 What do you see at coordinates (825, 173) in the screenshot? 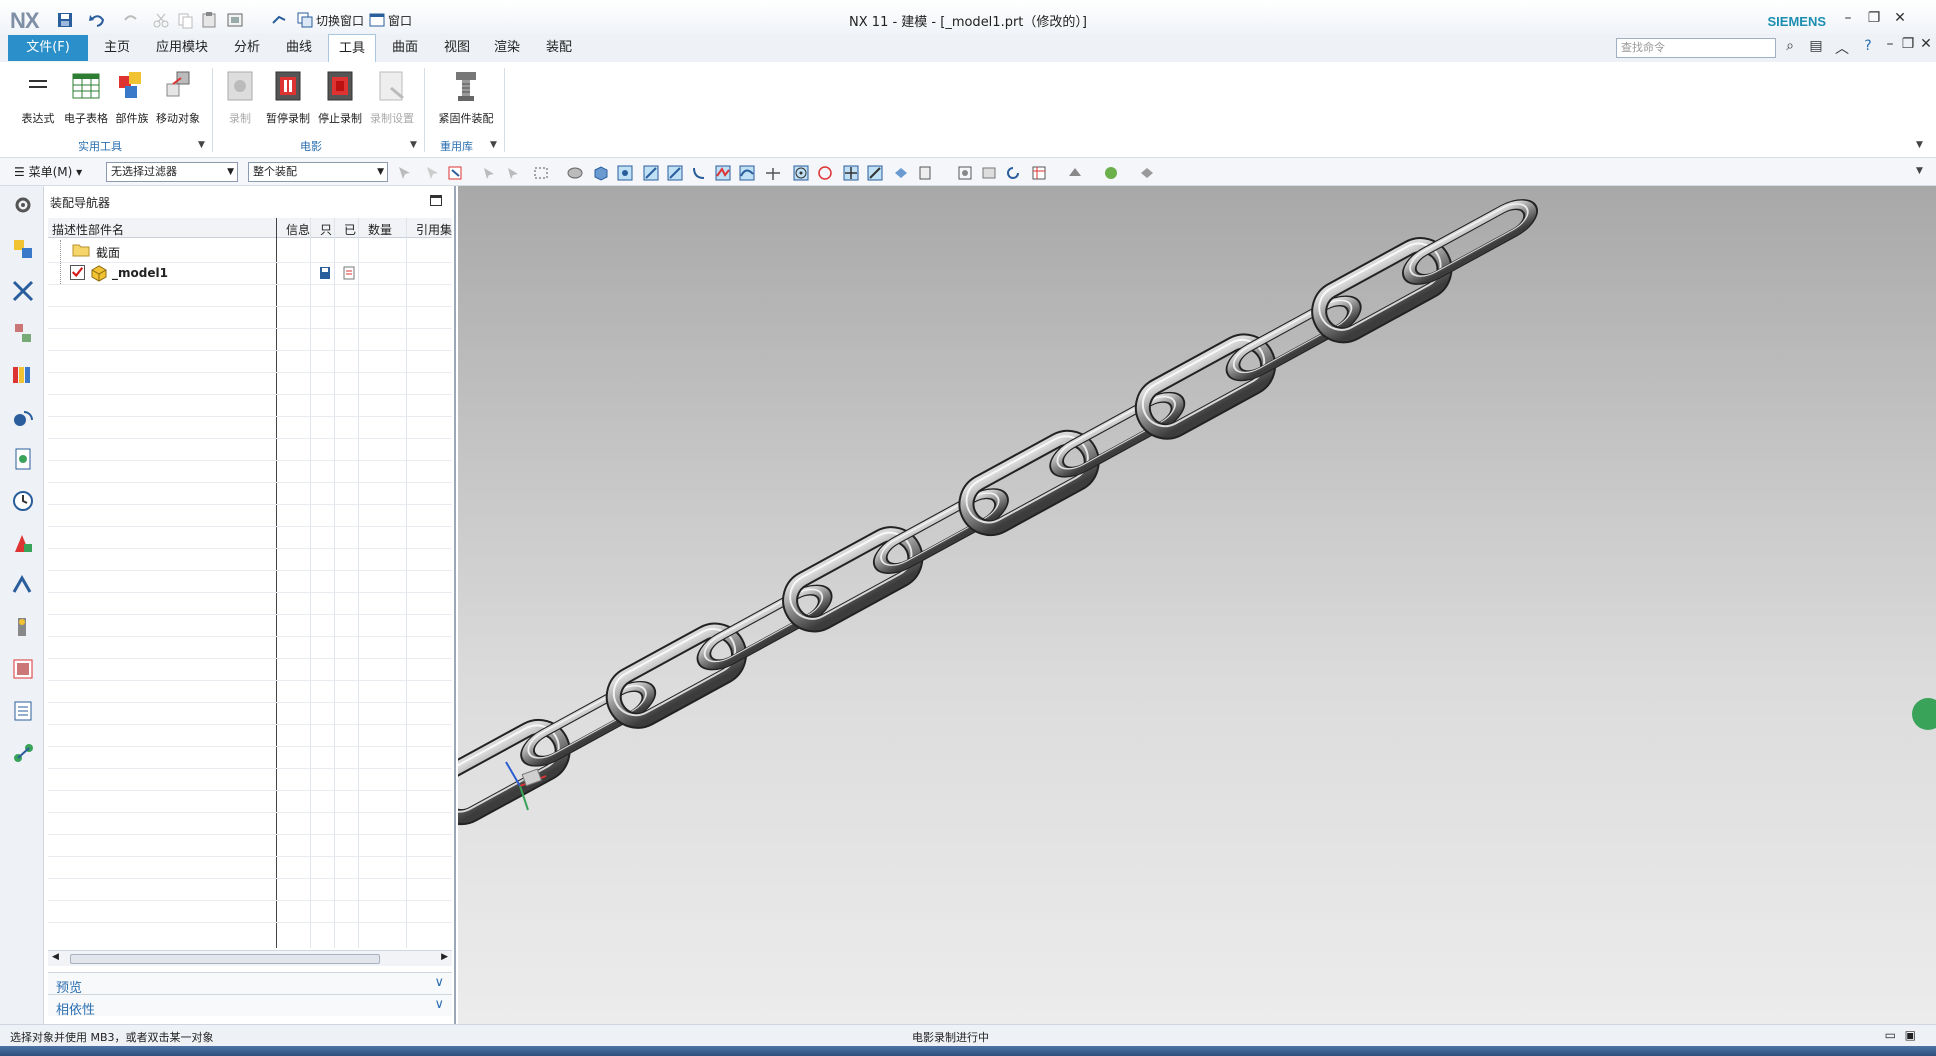
I see `quadrant-point-icon` at bounding box center [825, 173].